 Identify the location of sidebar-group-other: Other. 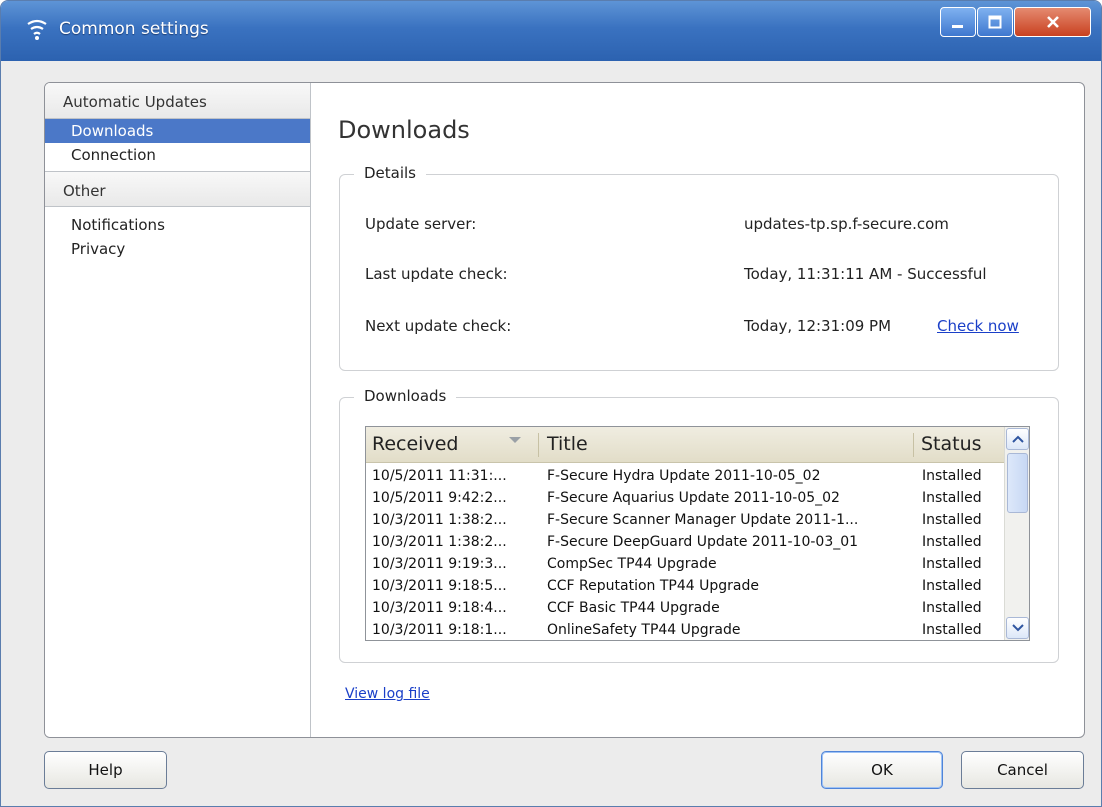
(177, 189).